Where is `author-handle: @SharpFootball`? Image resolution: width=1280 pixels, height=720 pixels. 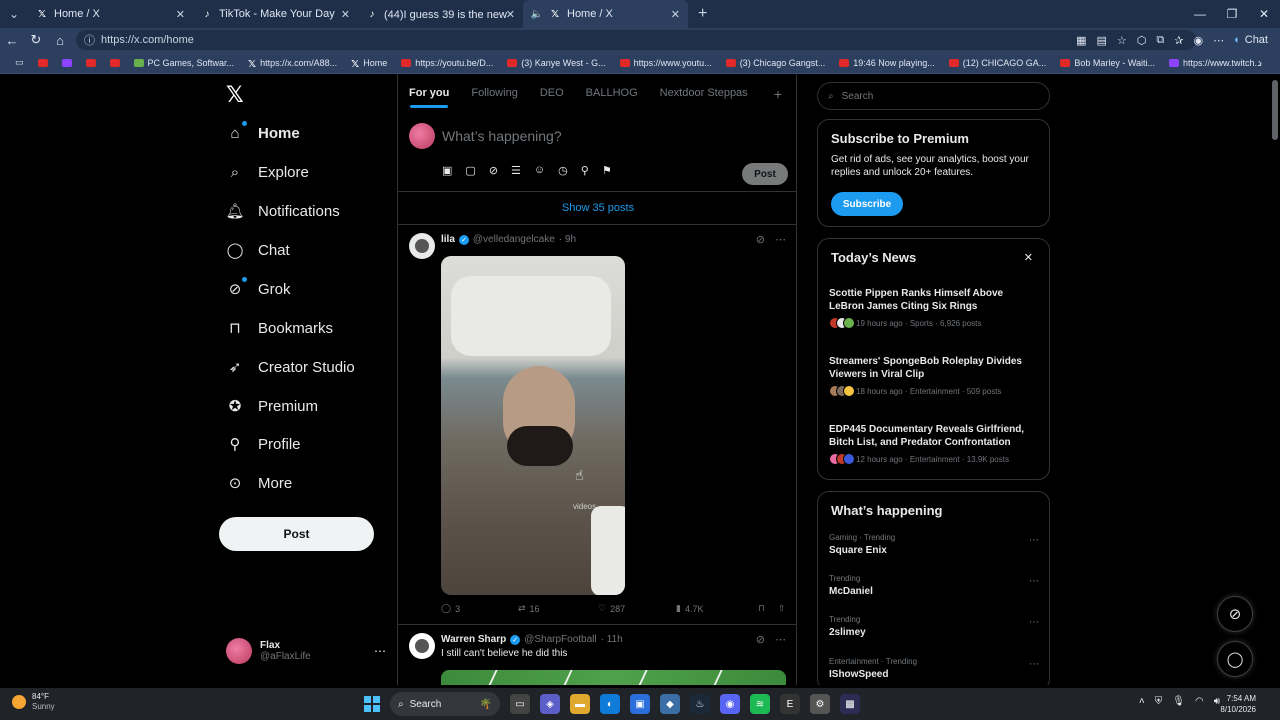
author-handle: @SharpFootball is located at coordinates (560, 639).